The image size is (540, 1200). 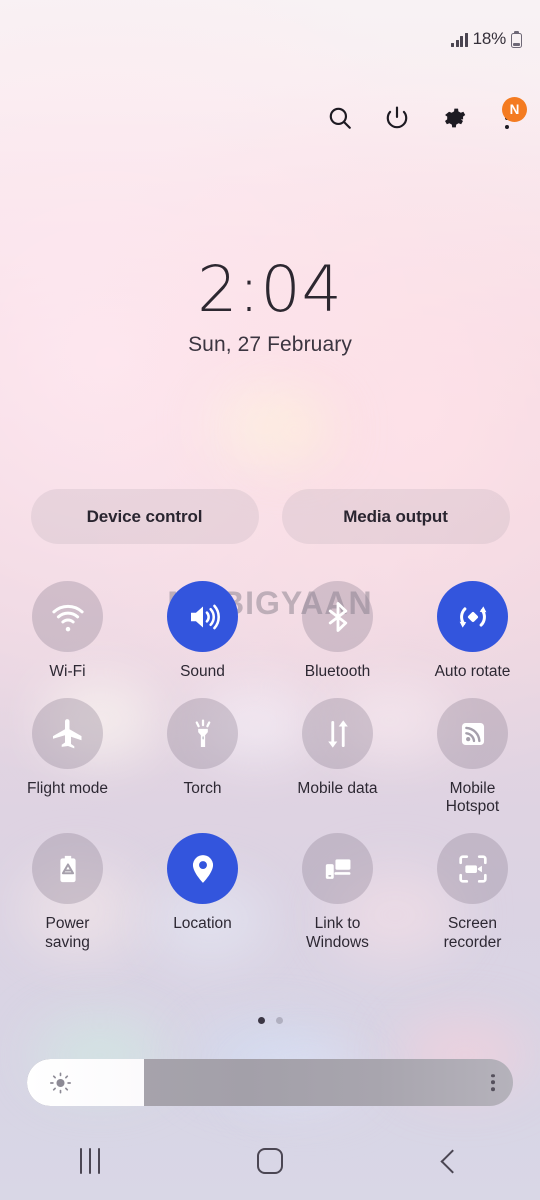 I want to click on toggle-label: Mobile Hotspot, so click(x=472, y=798).